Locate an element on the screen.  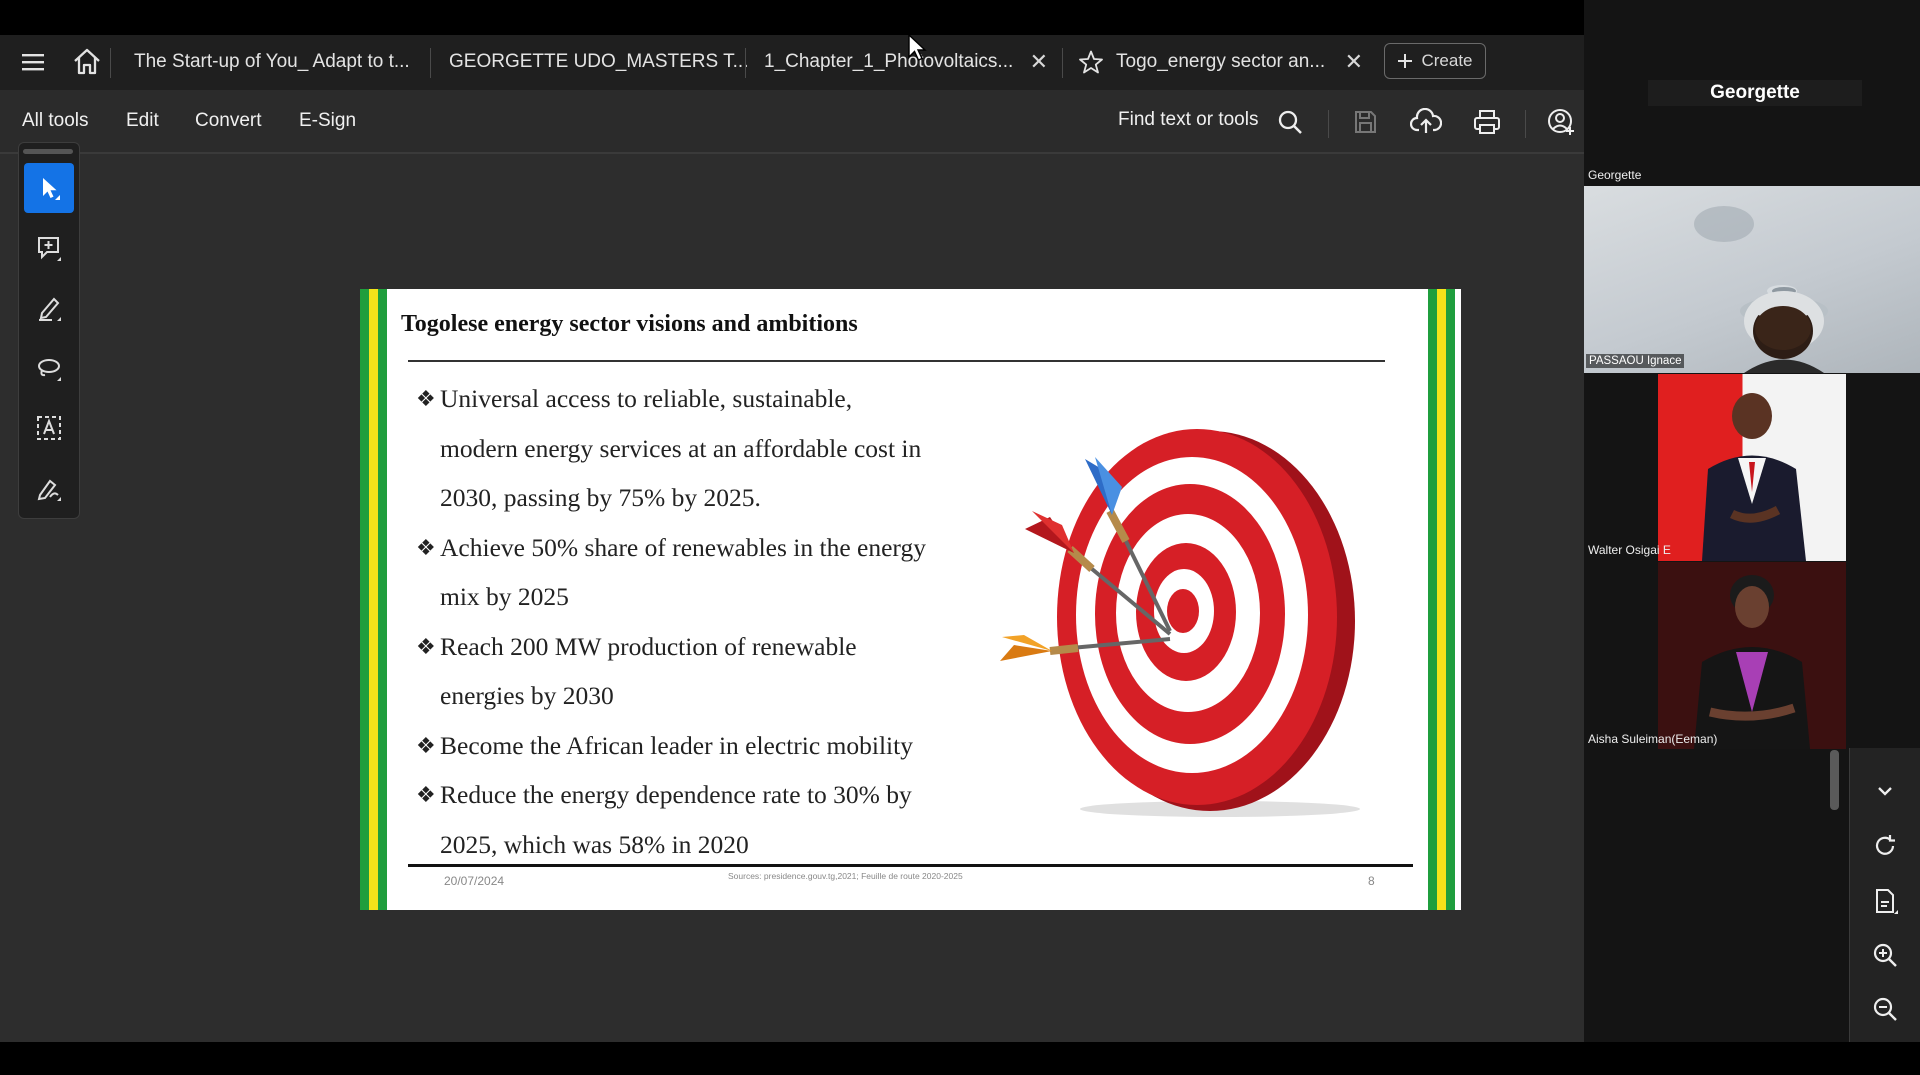
add-comment-tool is located at coordinates (49, 248).